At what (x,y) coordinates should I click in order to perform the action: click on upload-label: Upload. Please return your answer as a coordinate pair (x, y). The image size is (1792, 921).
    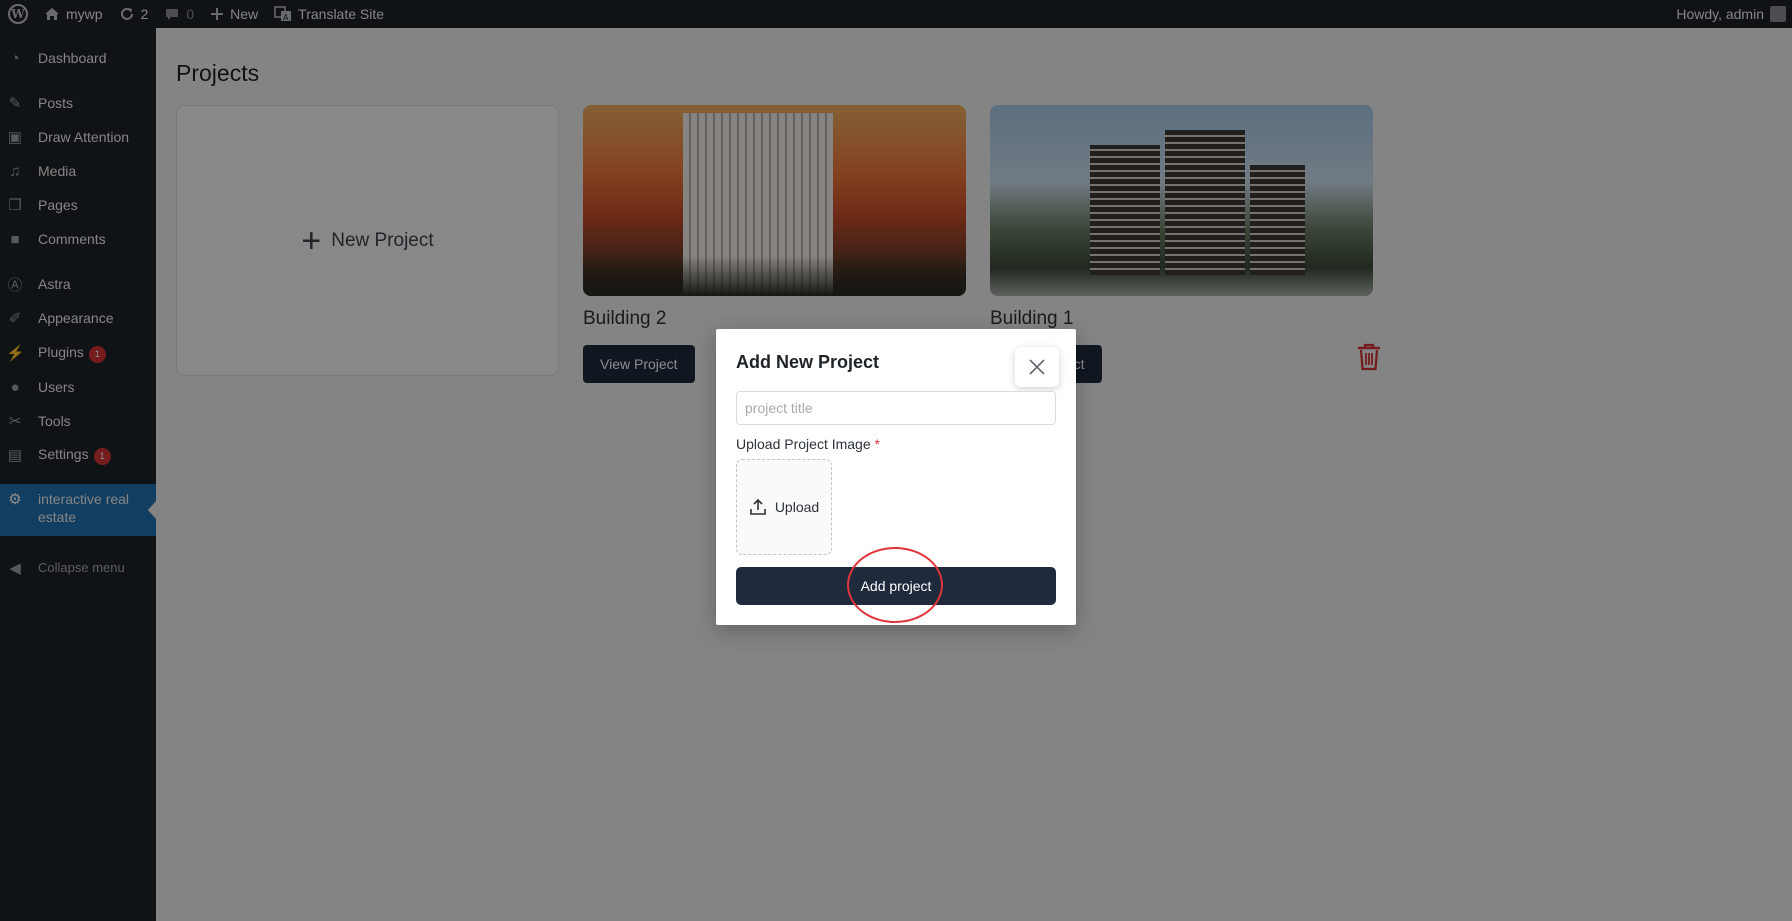
    Looking at the image, I should click on (797, 507).